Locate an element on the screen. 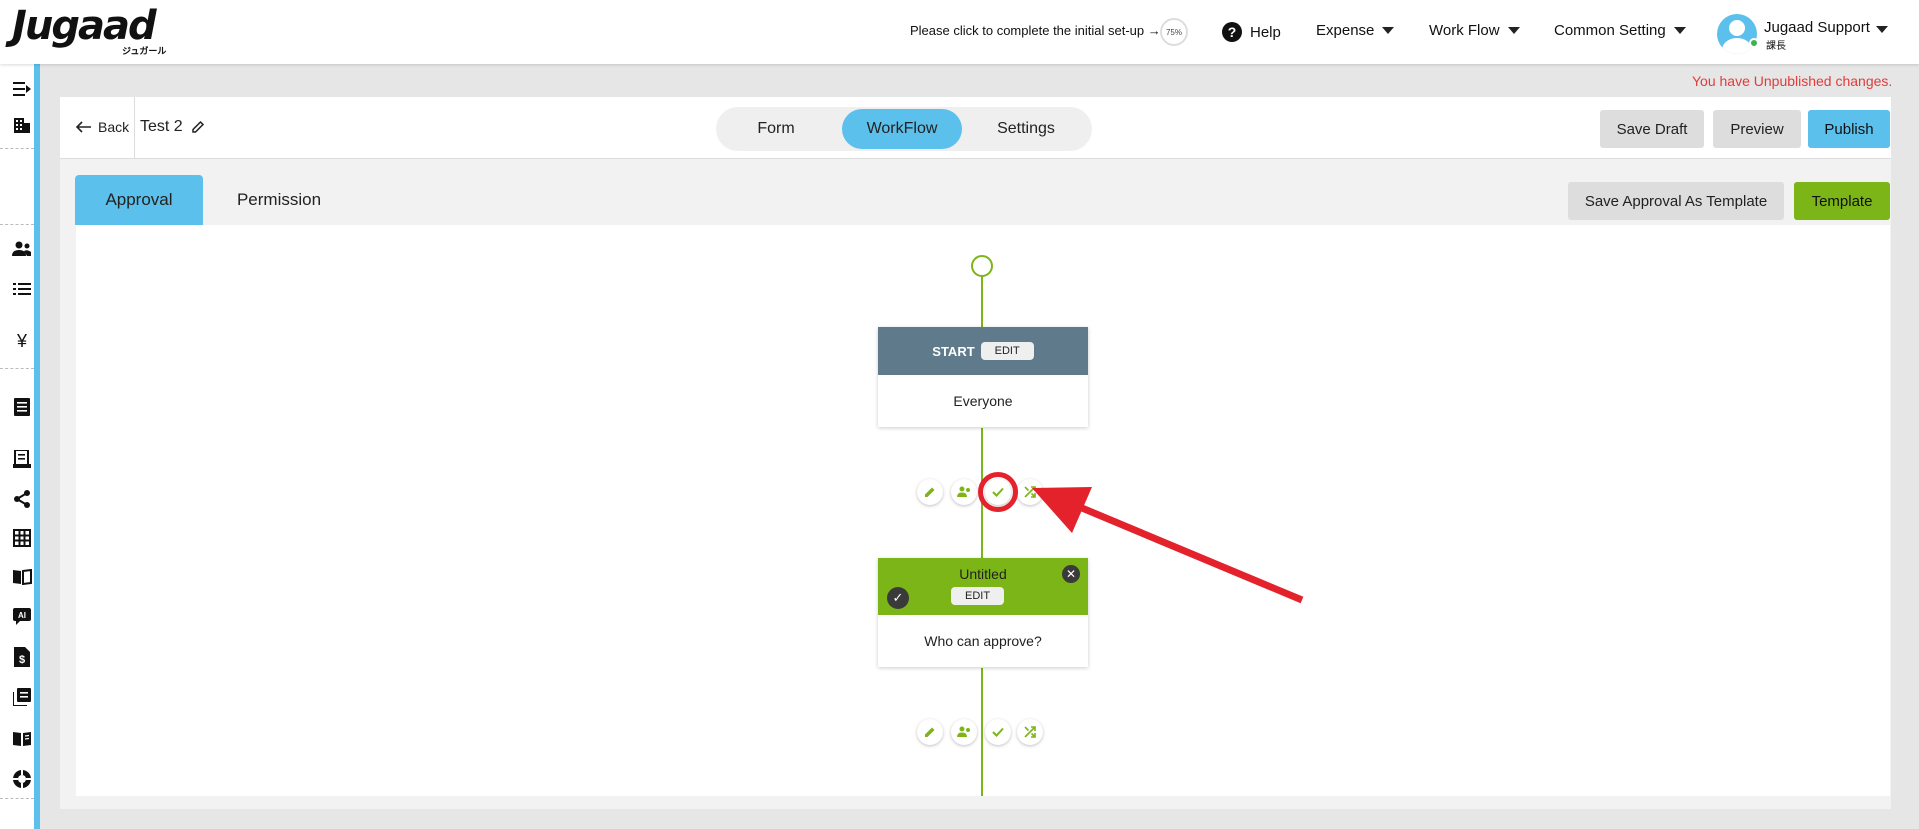  preview-button: Preview is located at coordinates (1757, 129).